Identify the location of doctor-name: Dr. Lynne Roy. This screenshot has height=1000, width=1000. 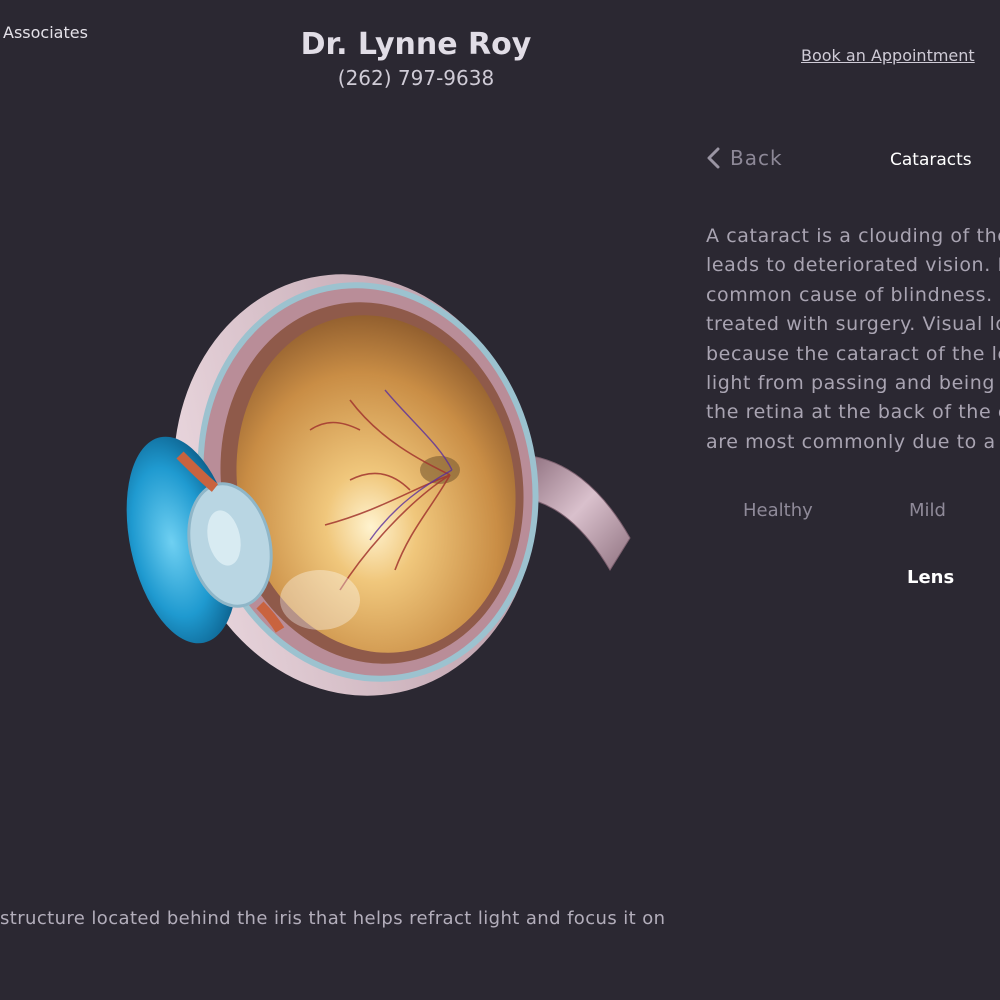
(416, 44).